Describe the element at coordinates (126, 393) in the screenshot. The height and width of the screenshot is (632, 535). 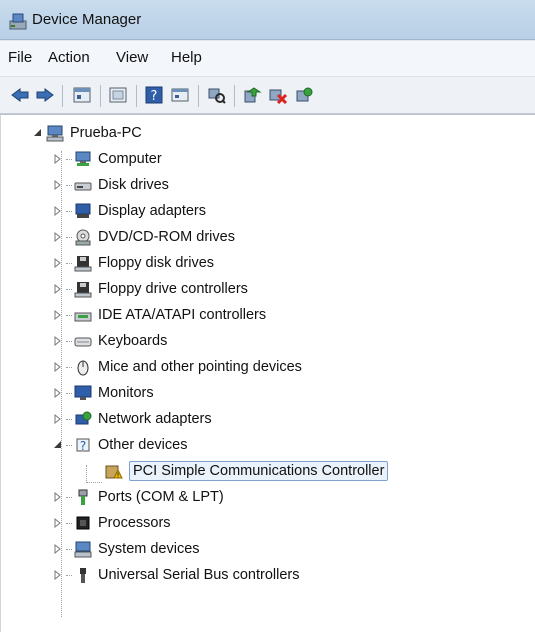
I see `tree-category-label: Monitors` at that location.